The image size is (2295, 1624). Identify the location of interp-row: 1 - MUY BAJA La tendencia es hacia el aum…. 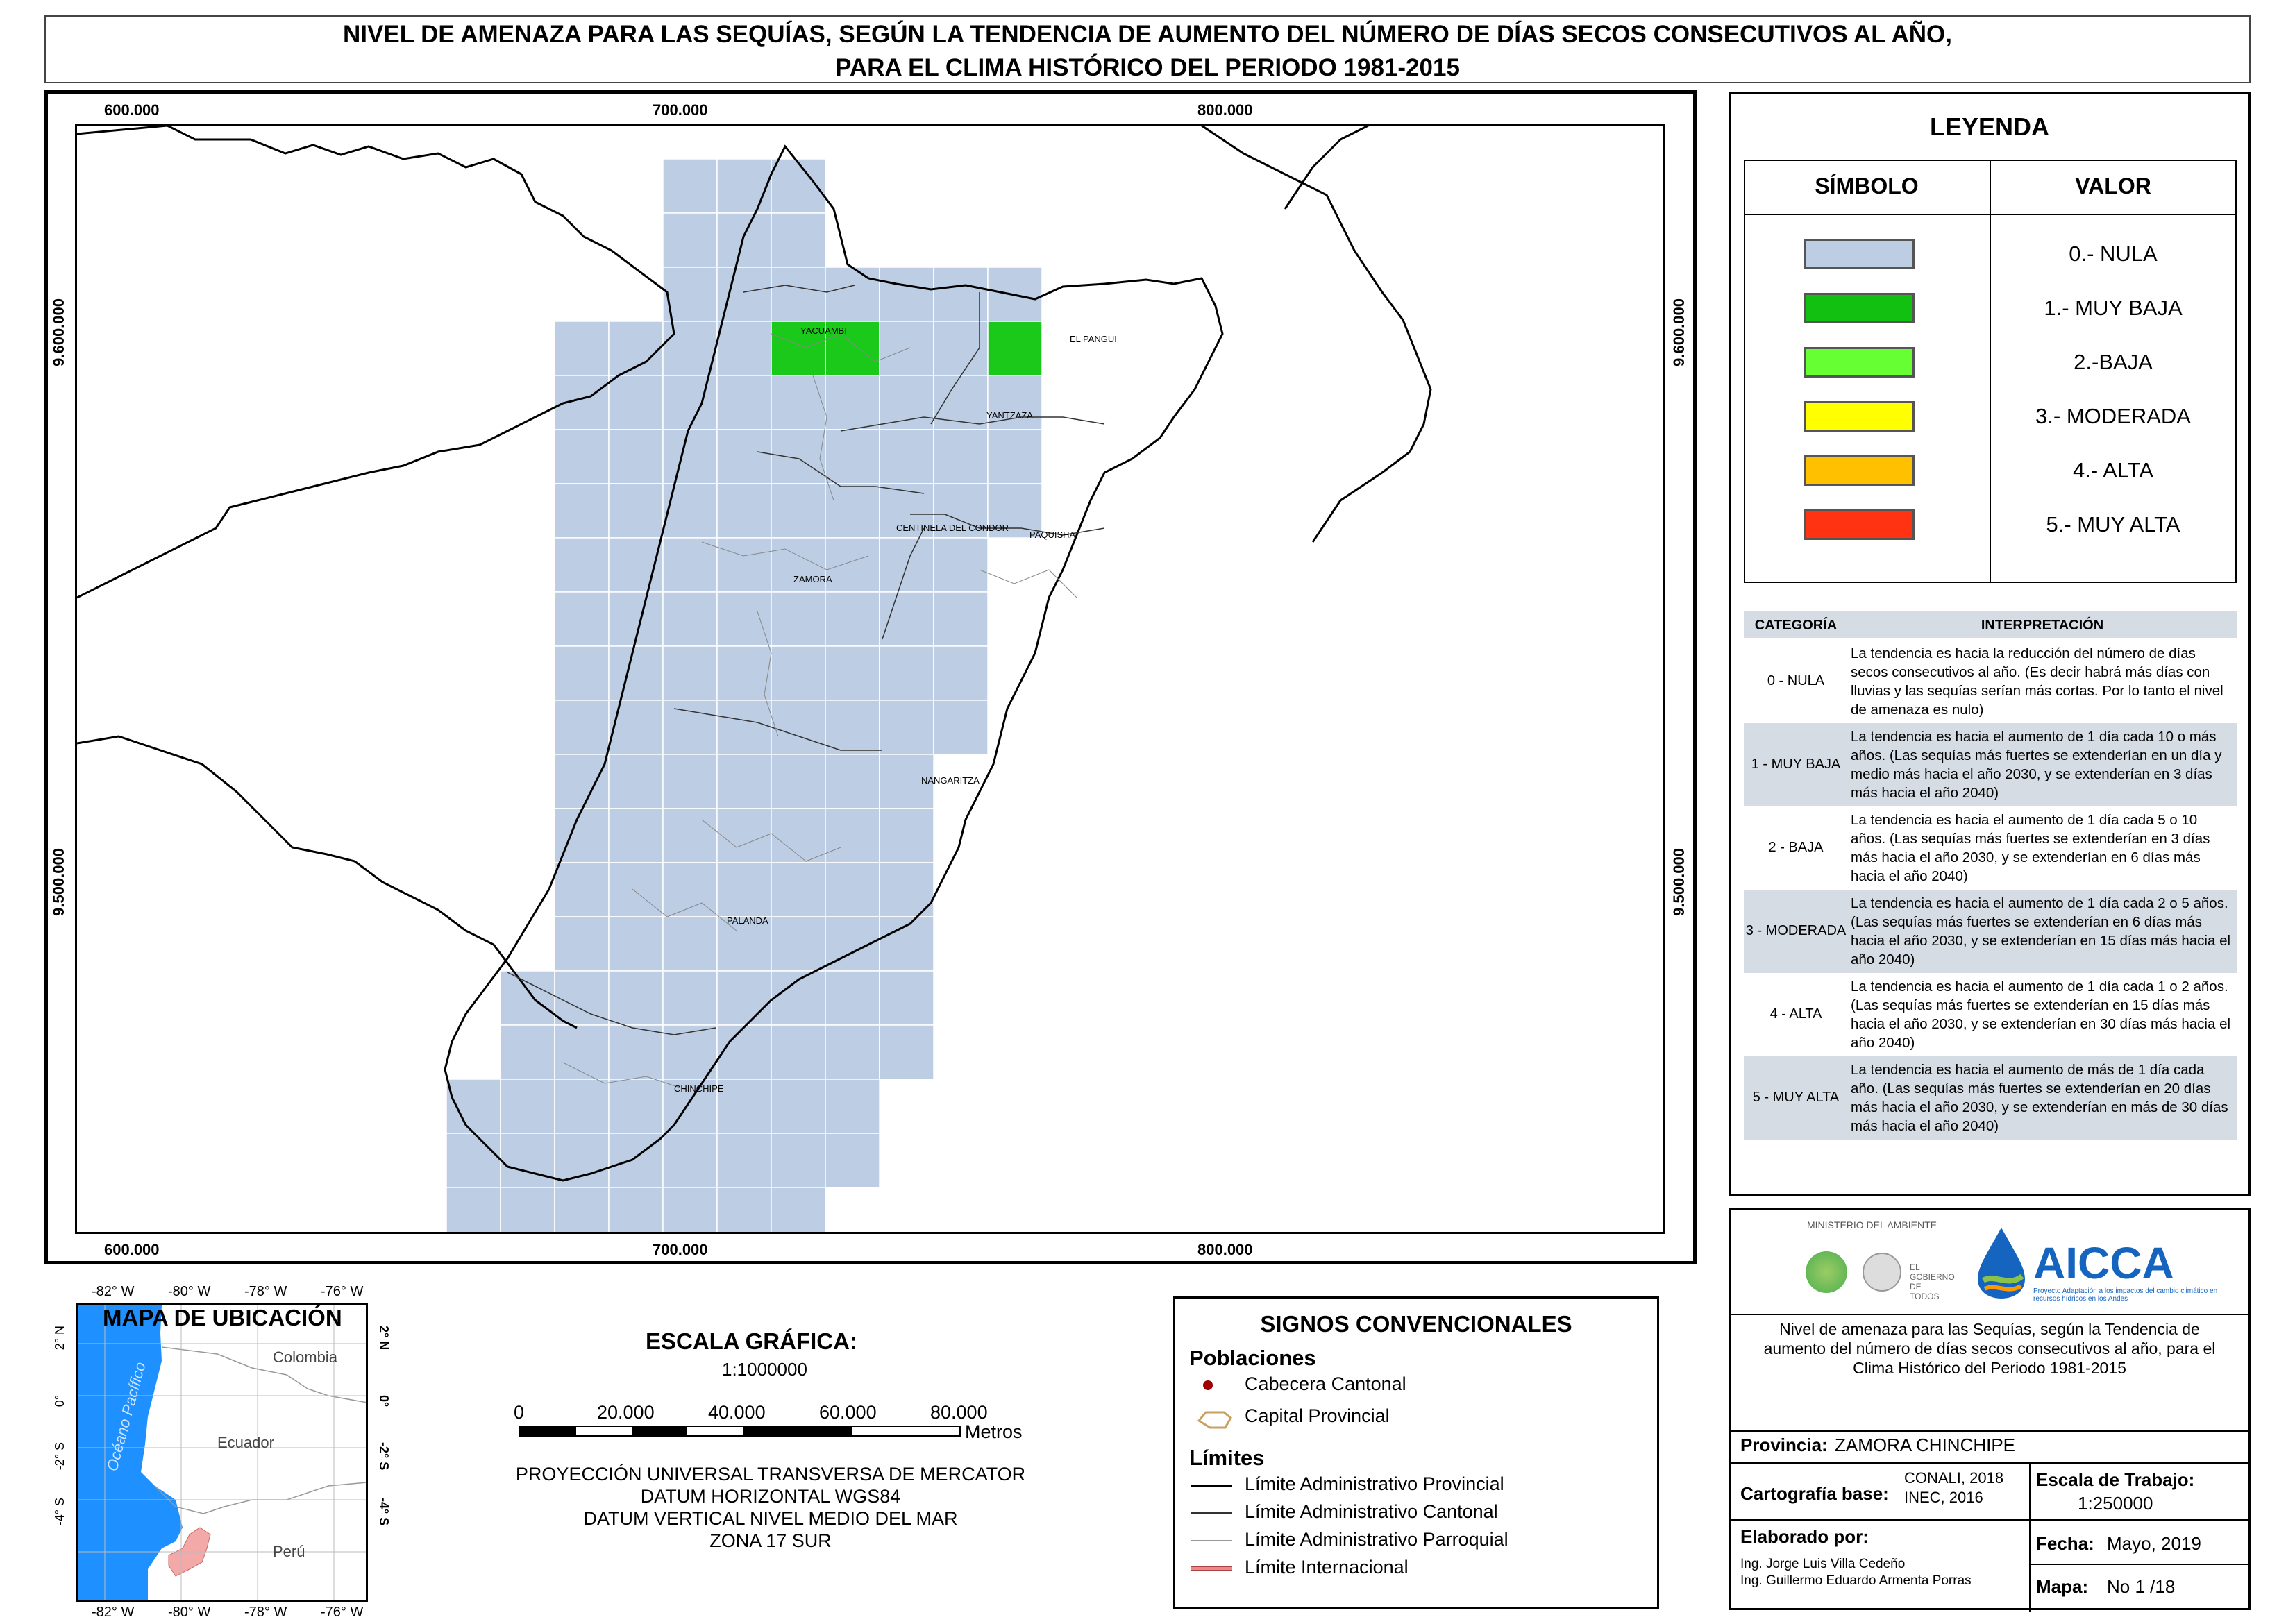
(1991, 764).